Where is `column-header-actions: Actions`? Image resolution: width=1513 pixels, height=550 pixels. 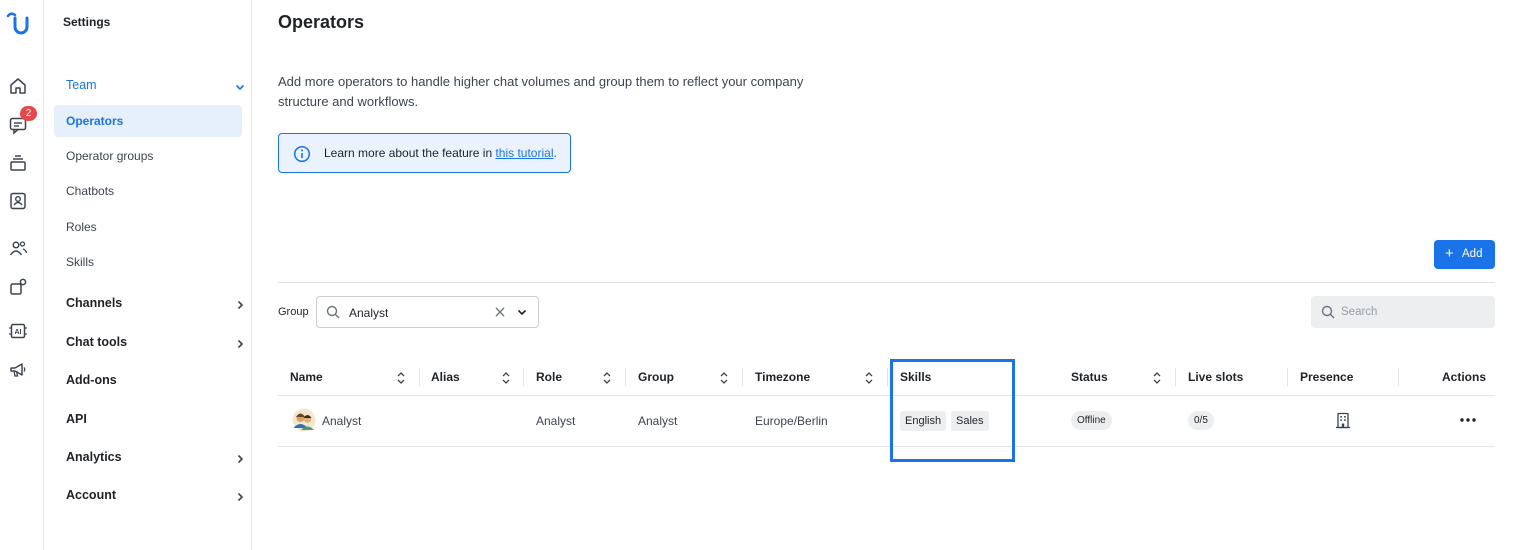 column-header-actions: Actions is located at coordinates (1464, 377).